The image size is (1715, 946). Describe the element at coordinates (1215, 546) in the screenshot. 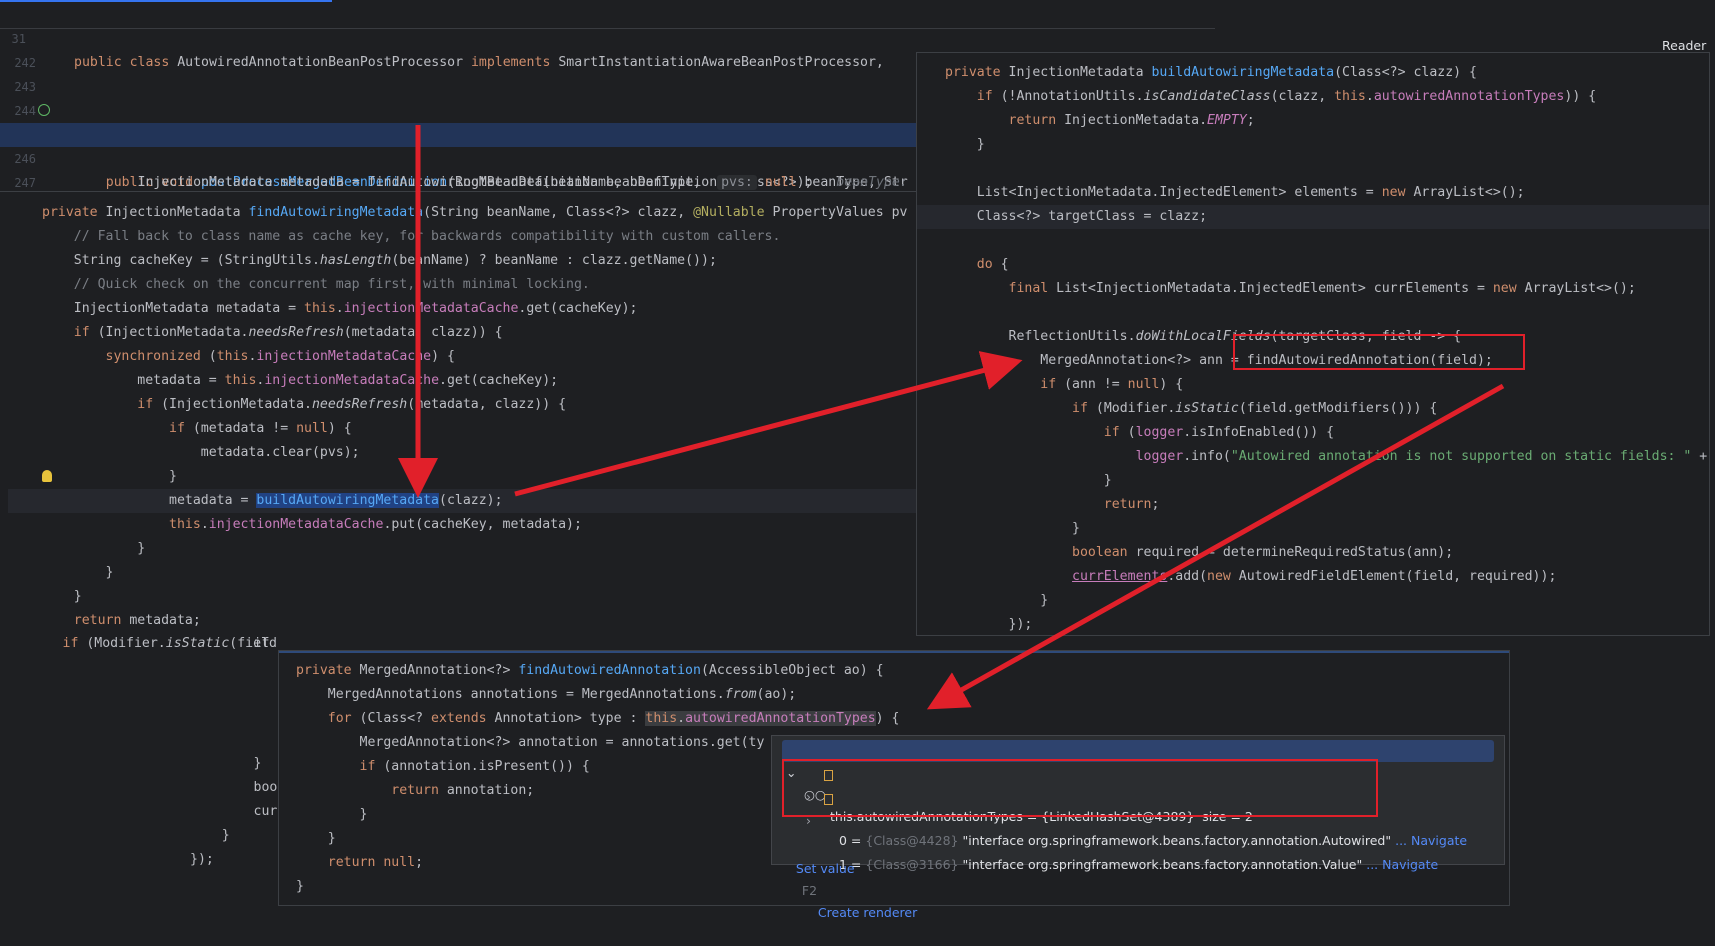

I see `arrow-to-find-annotation` at that location.